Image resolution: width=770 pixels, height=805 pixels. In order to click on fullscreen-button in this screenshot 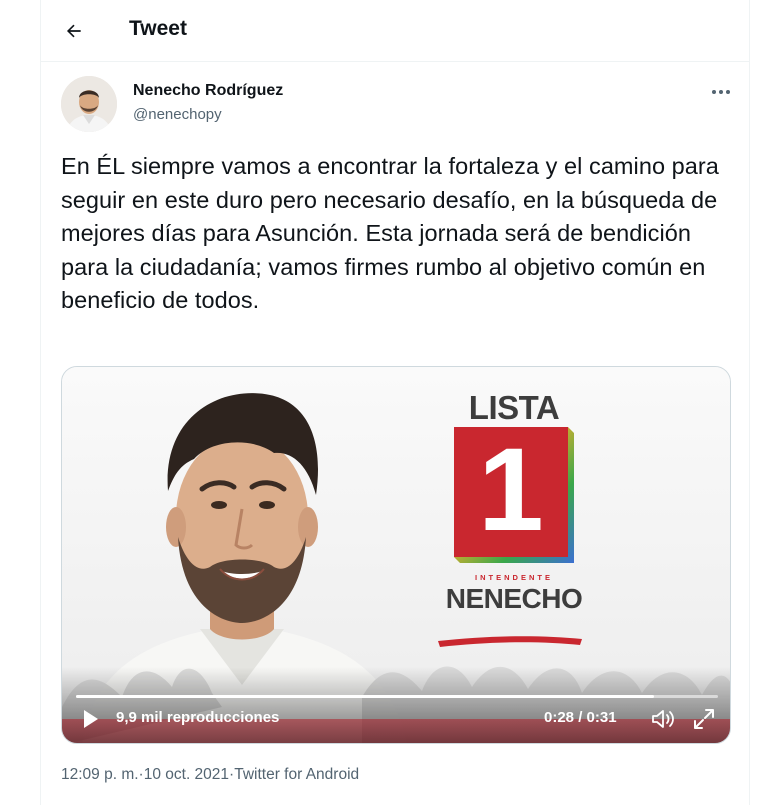, I will do `click(704, 719)`.